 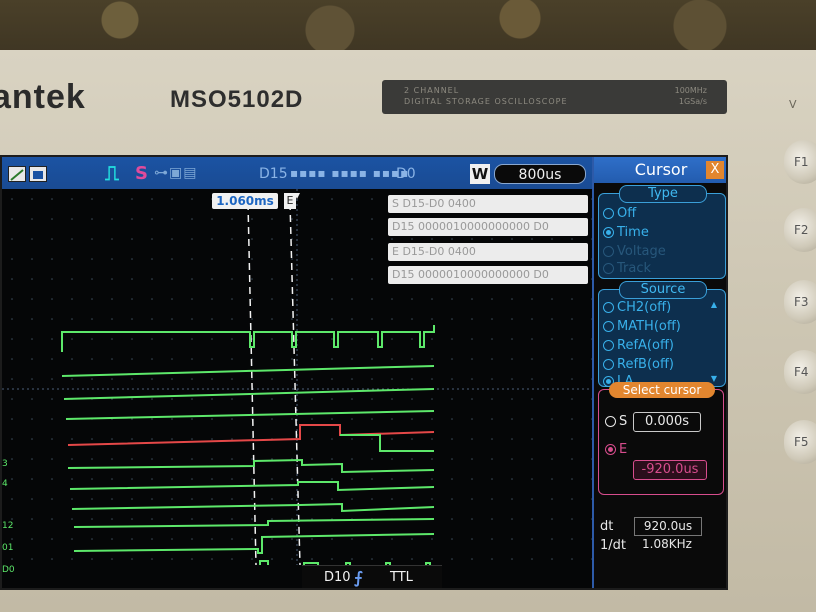 What do you see at coordinates (634, 251) in the screenshot?
I see `type-option-voltage: Voltage` at bounding box center [634, 251].